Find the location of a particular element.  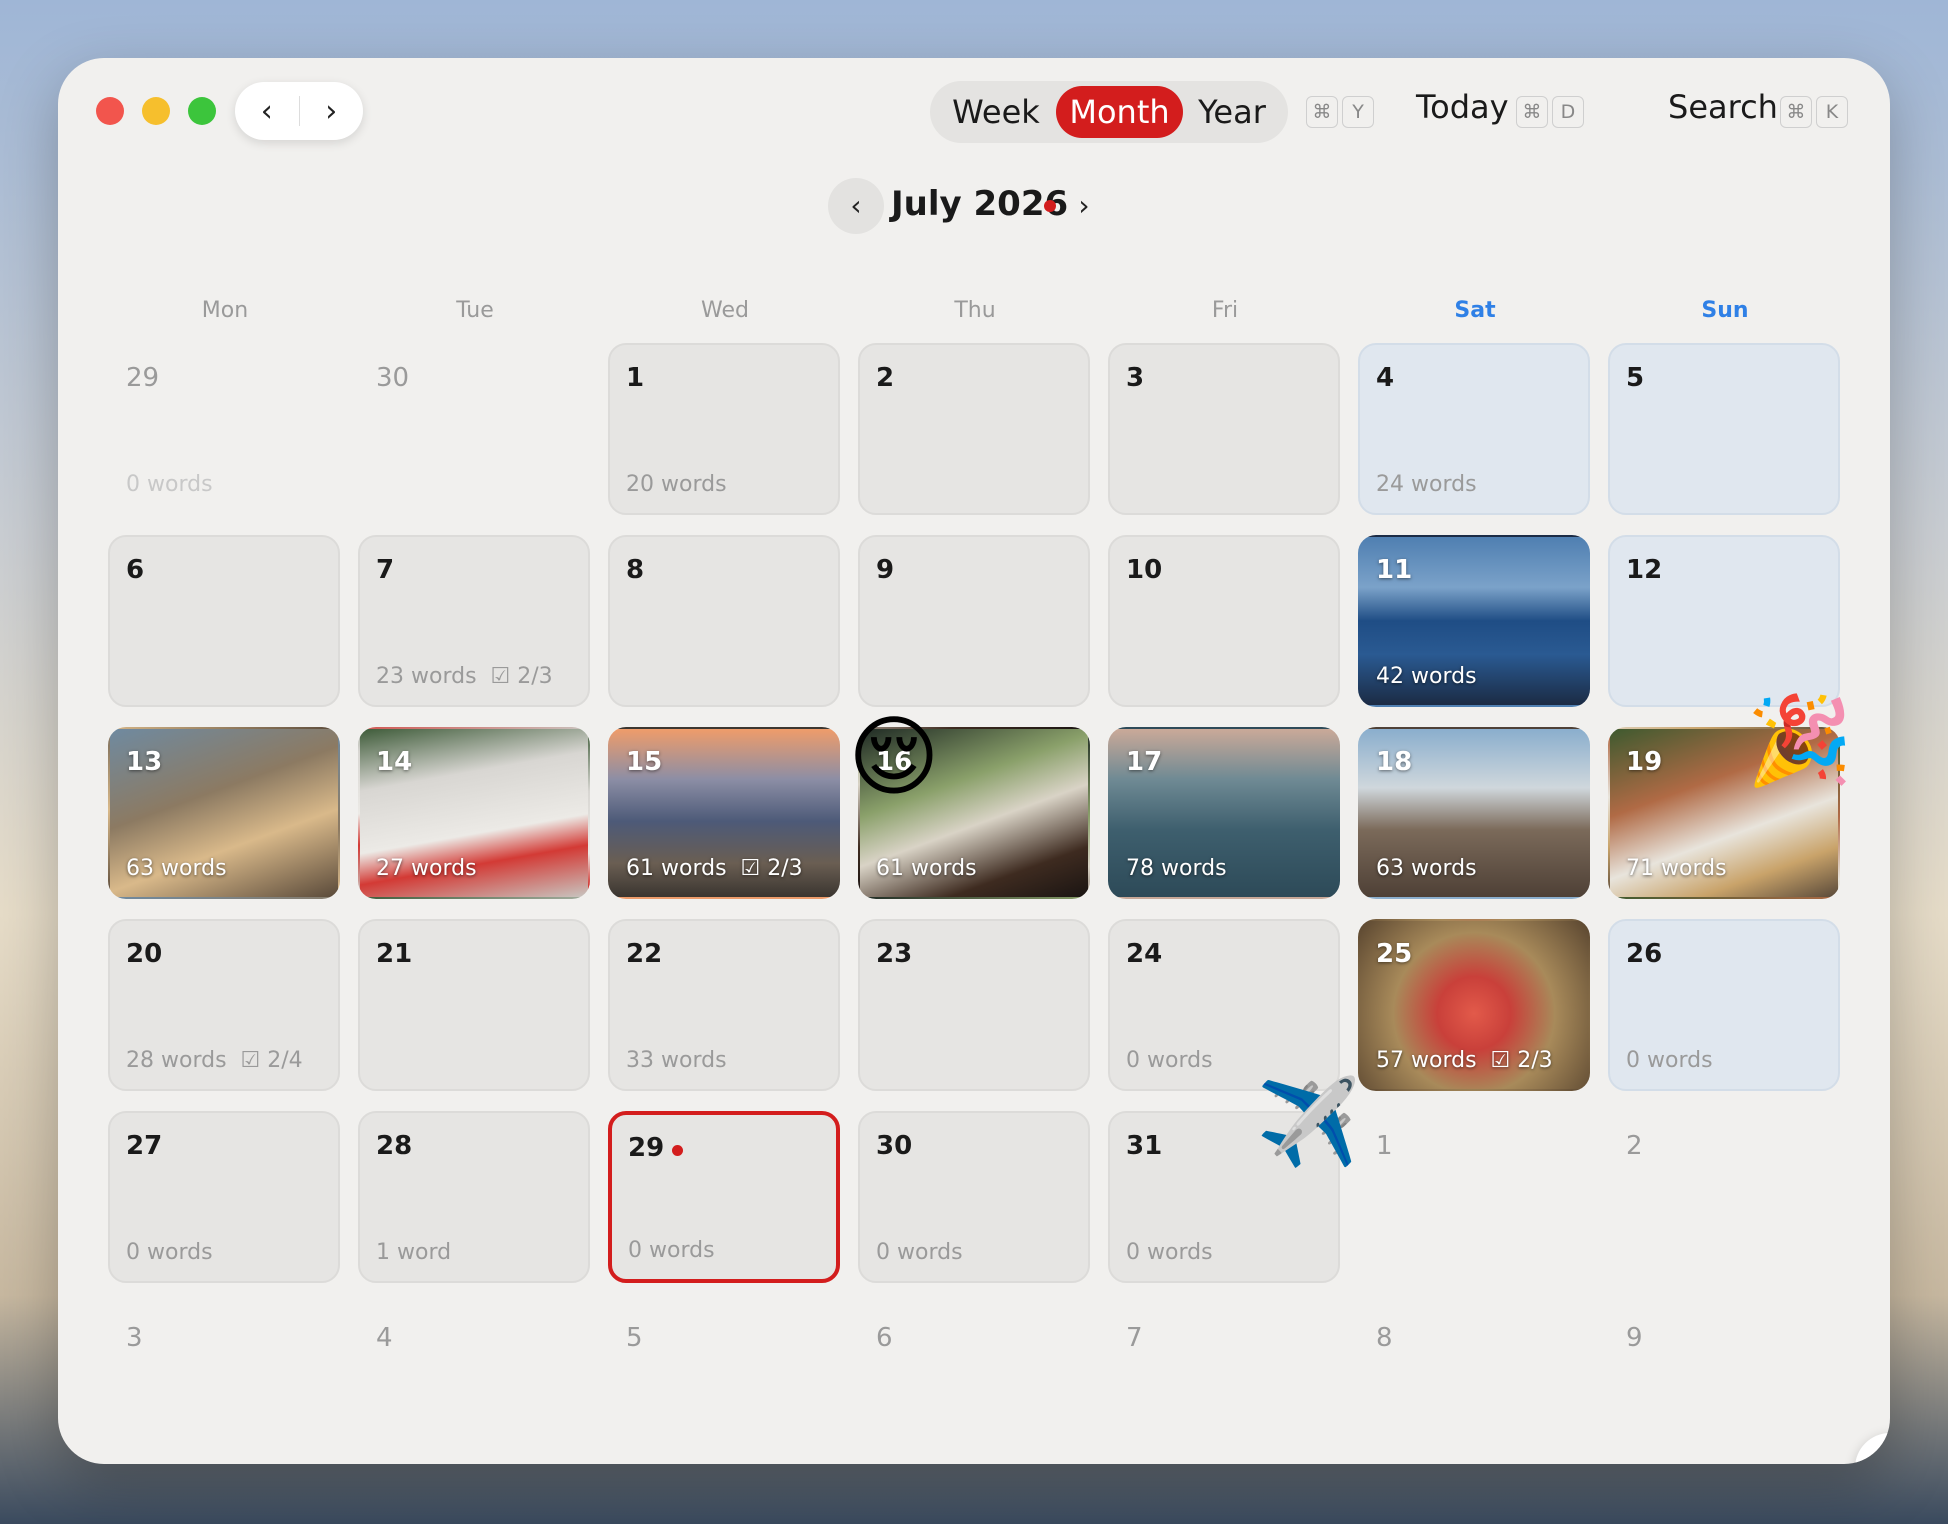

current-month-indicator is located at coordinates (1050, 206).